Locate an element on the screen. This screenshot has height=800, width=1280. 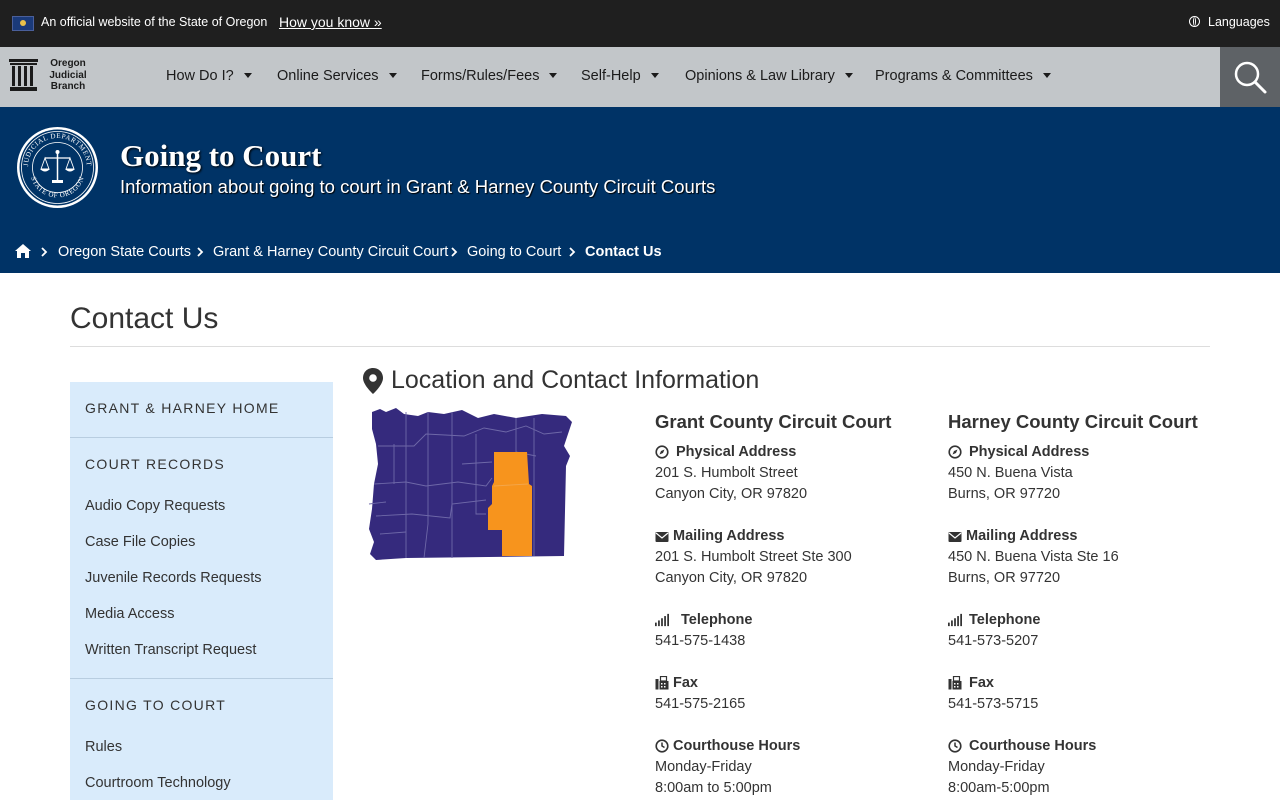
map-marker-icon is located at coordinates (373, 381).